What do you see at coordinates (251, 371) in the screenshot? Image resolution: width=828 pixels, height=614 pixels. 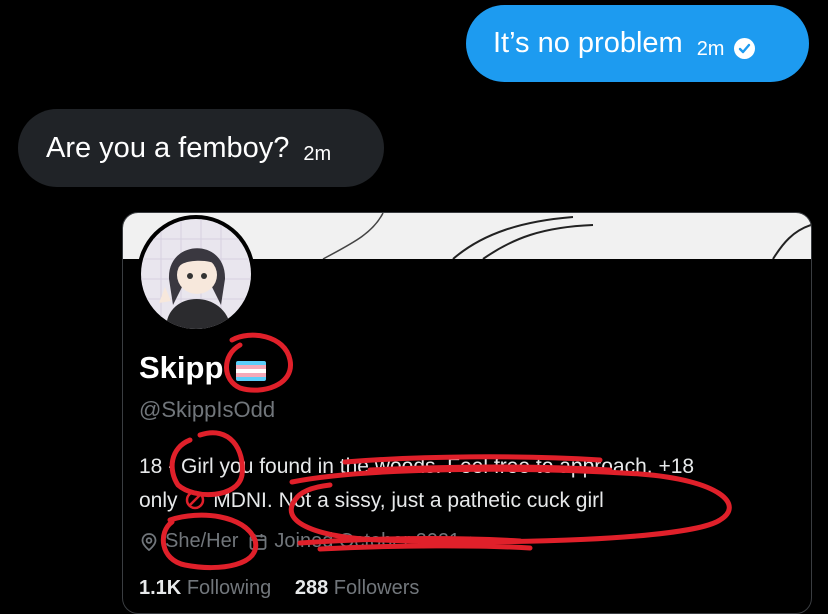 I see `transgender-flag-icon` at bounding box center [251, 371].